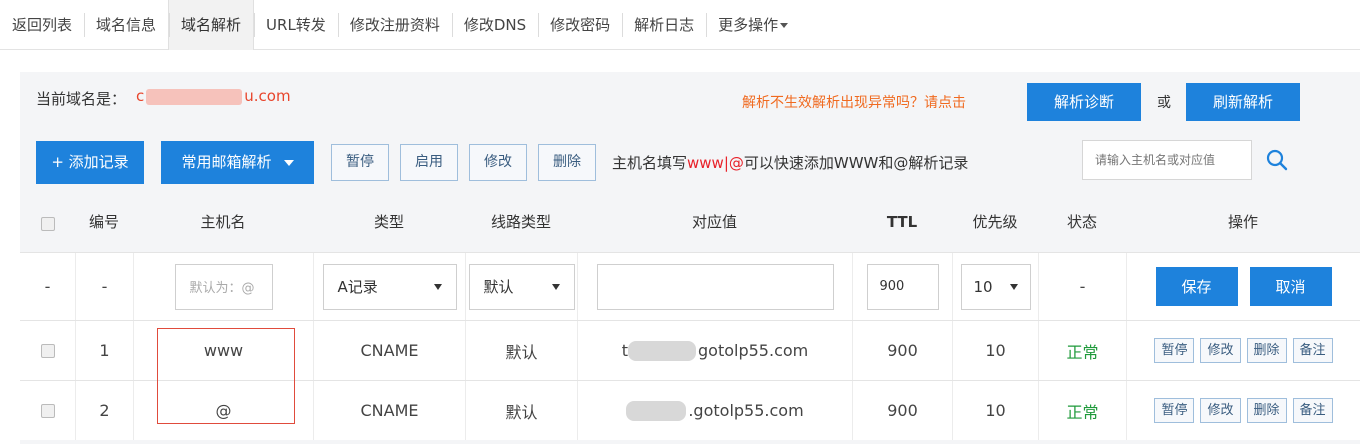  Describe the element at coordinates (211, 25) in the screenshot. I see `tab-dns-resolve: 域名解析` at that location.